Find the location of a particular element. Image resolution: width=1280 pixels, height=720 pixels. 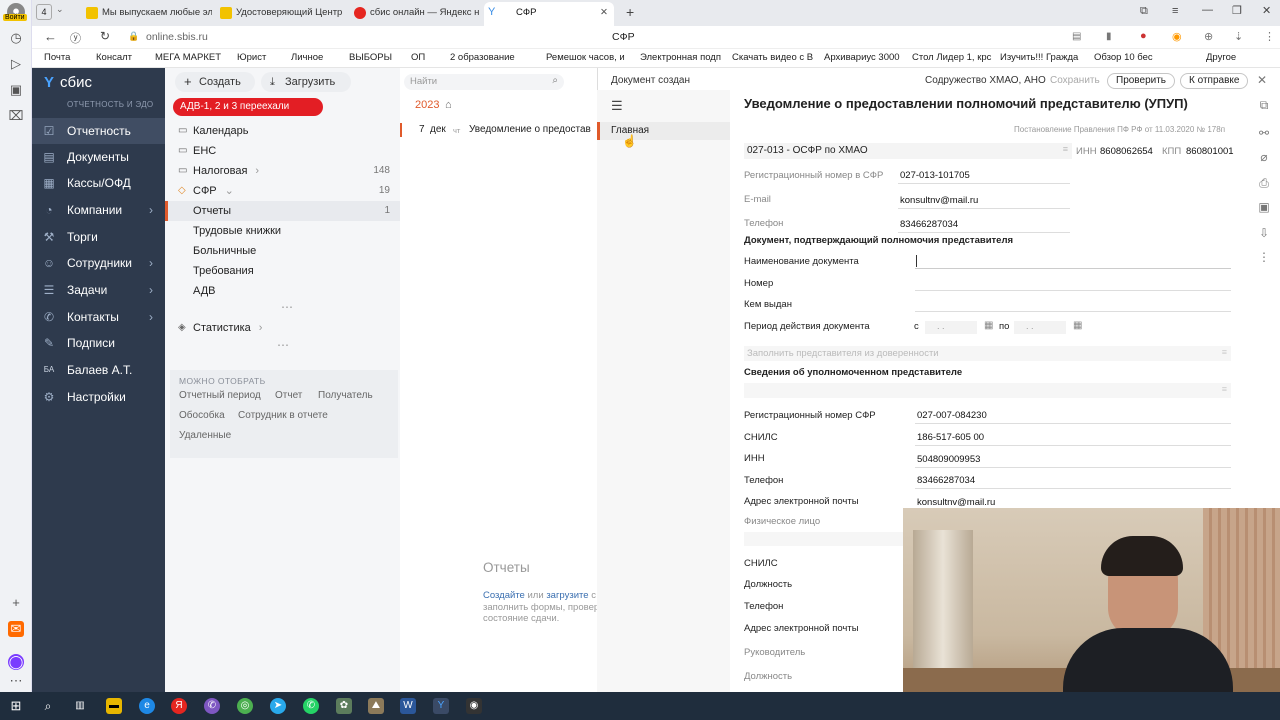

doc-tab-main: Главная is located at coordinates (663, 131).